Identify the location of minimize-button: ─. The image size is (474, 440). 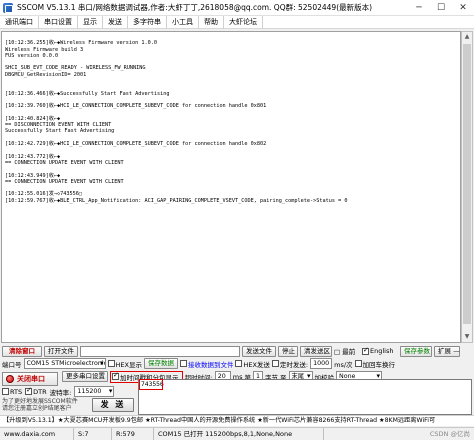
(419, 8).